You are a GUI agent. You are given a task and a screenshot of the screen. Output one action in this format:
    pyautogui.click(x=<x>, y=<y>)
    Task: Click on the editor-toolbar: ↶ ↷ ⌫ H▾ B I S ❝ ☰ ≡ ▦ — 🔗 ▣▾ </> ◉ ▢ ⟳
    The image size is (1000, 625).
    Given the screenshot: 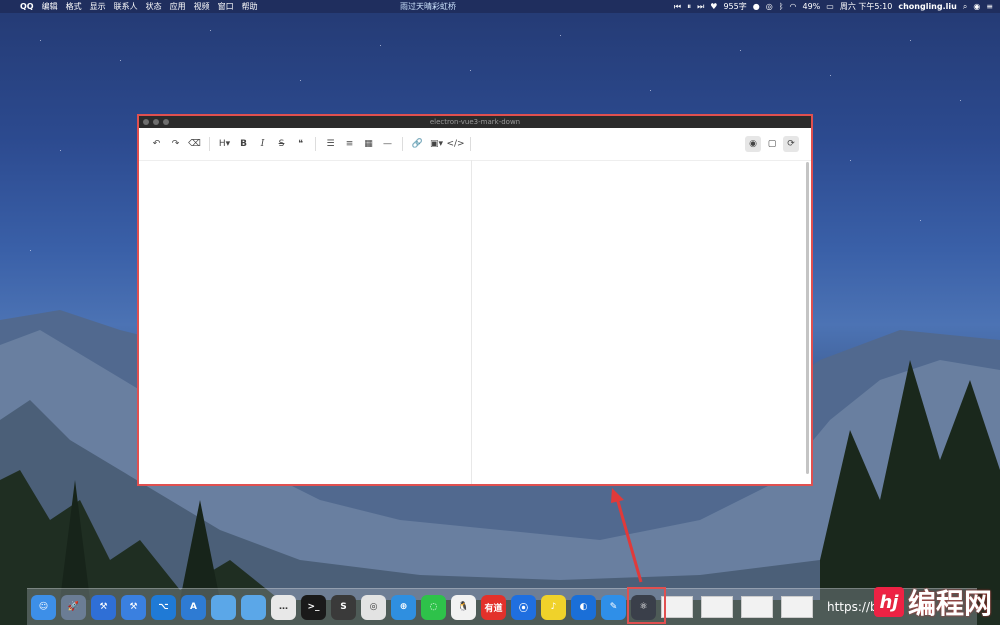 What is the action you would take?
    pyautogui.click(x=475, y=144)
    